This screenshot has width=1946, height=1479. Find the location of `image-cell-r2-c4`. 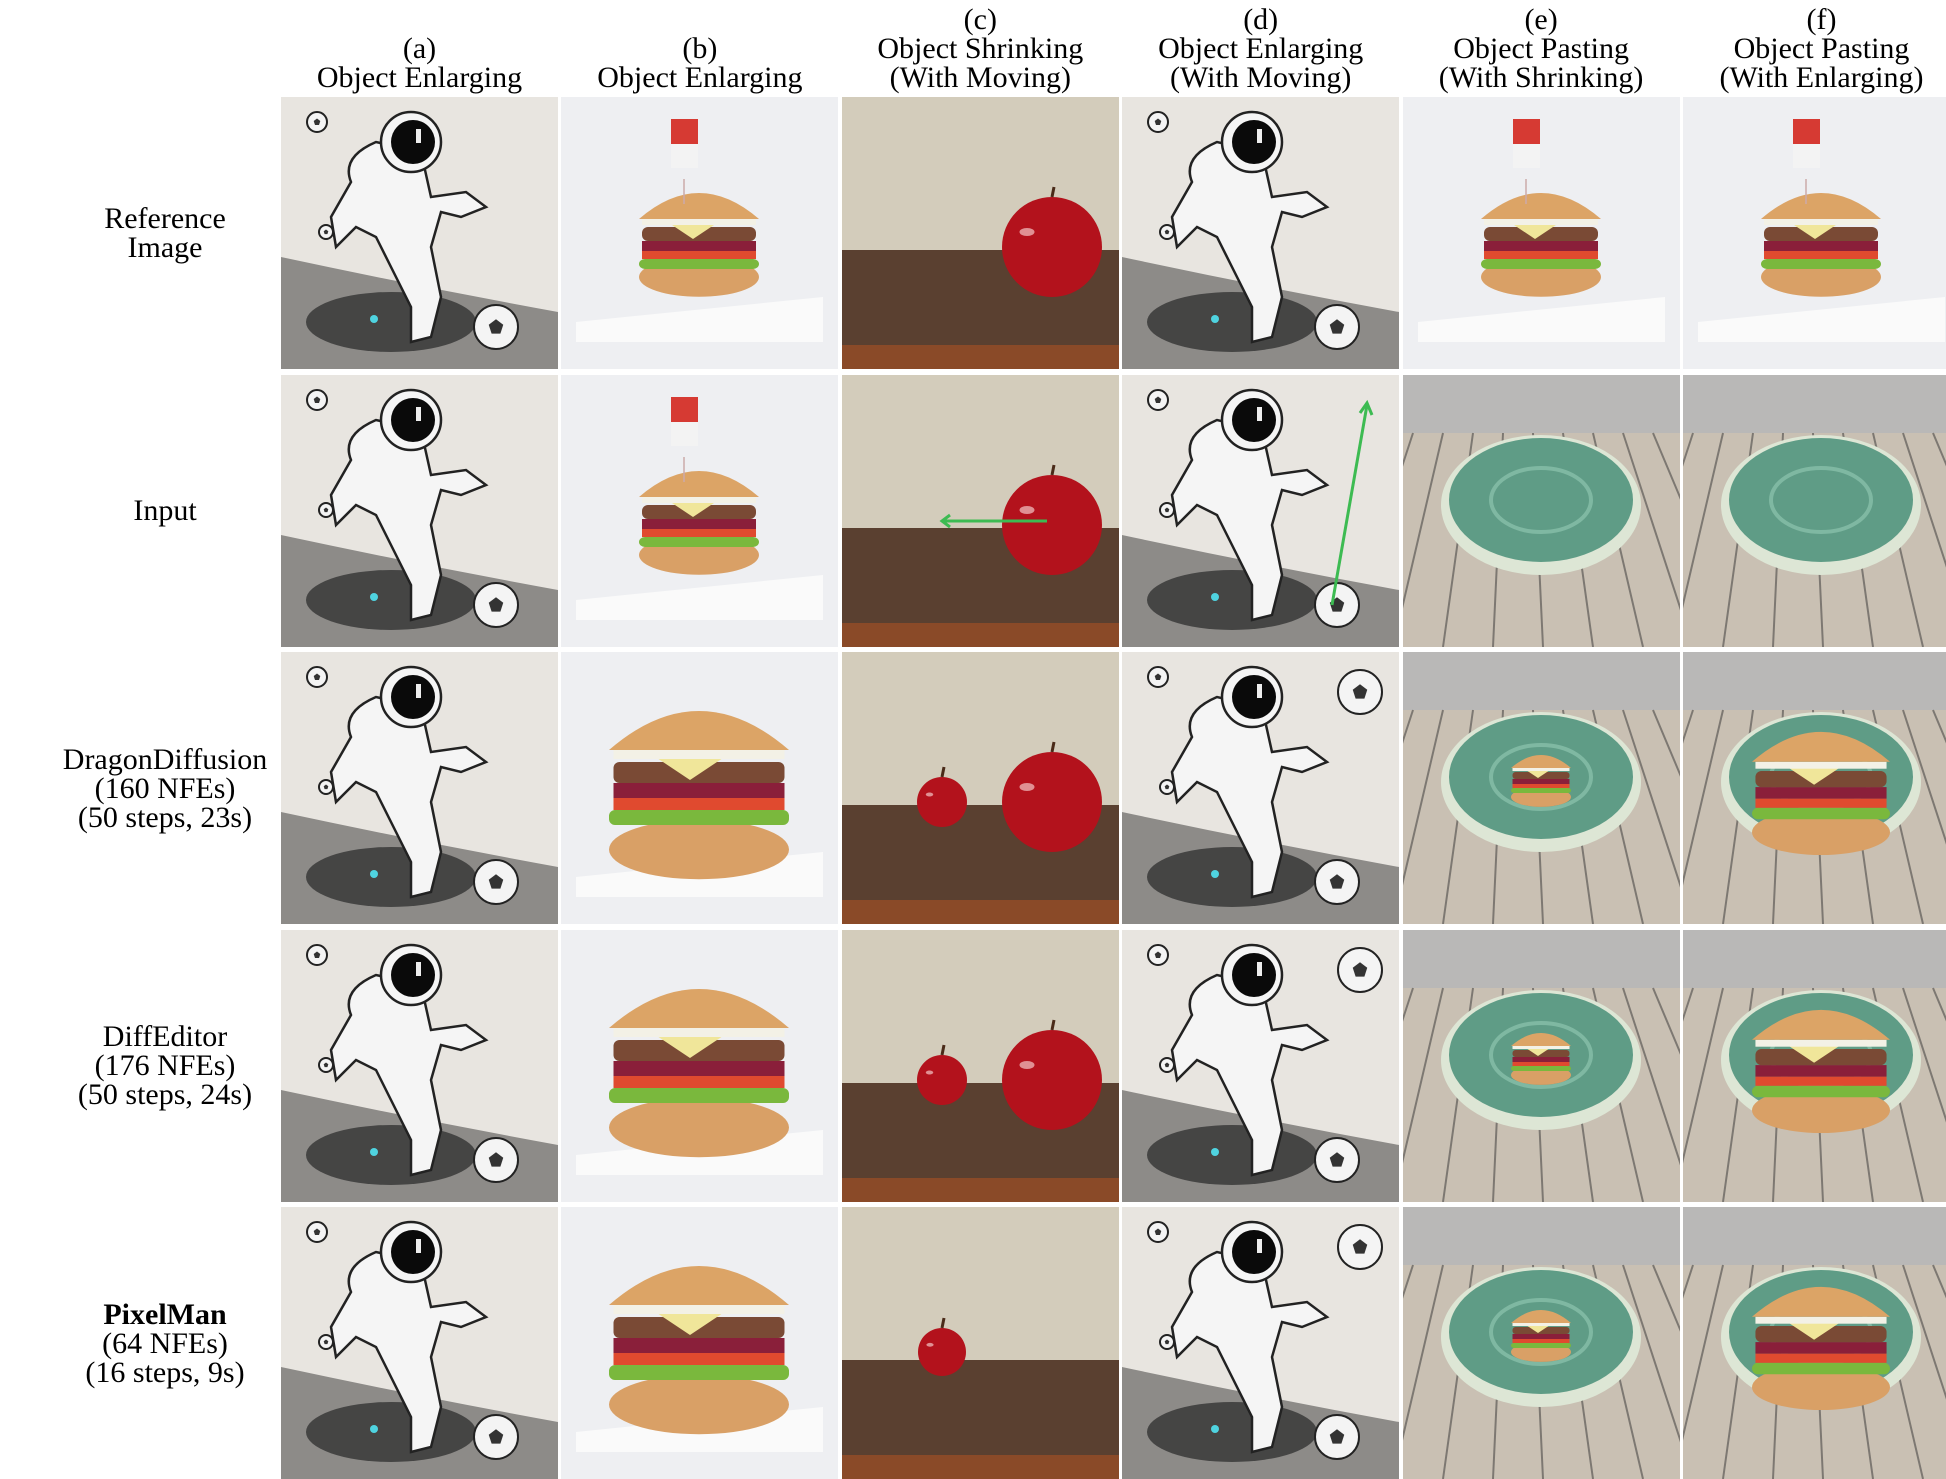

image-cell-r2-c4 is located at coordinates (1541, 788).